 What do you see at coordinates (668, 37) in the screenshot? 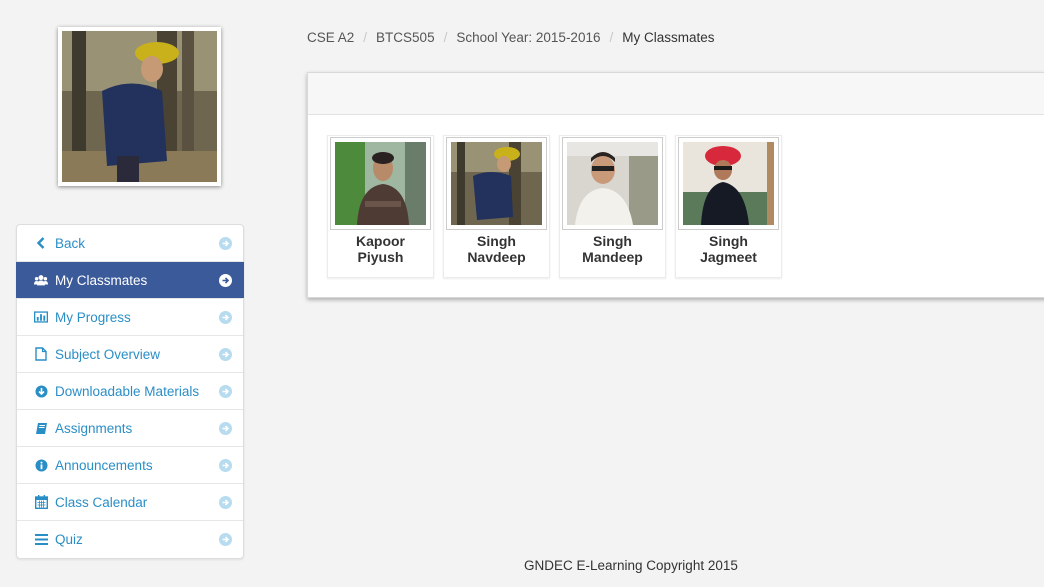
I see `breadcrumb-current: My Classmates` at bounding box center [668, 37].